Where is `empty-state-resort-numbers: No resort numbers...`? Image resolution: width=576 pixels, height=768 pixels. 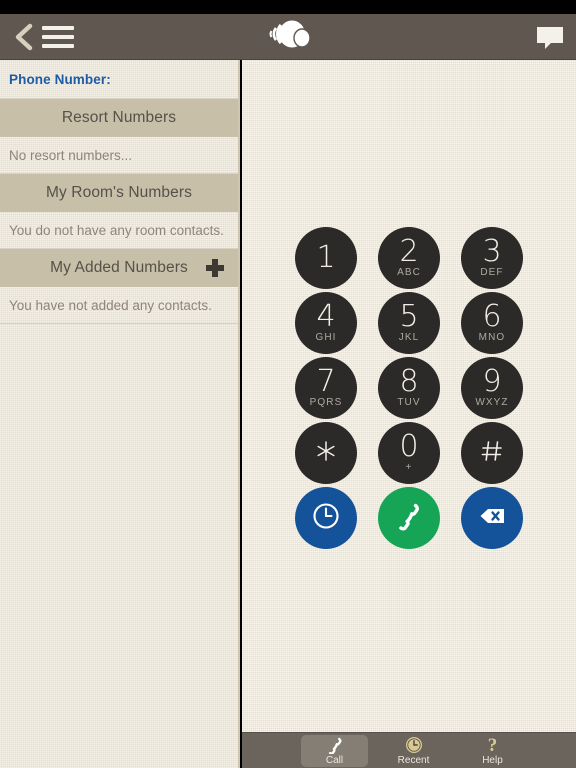 empty-state-resort-numbers: No resort numbers... is located at coordinates (119, 155).